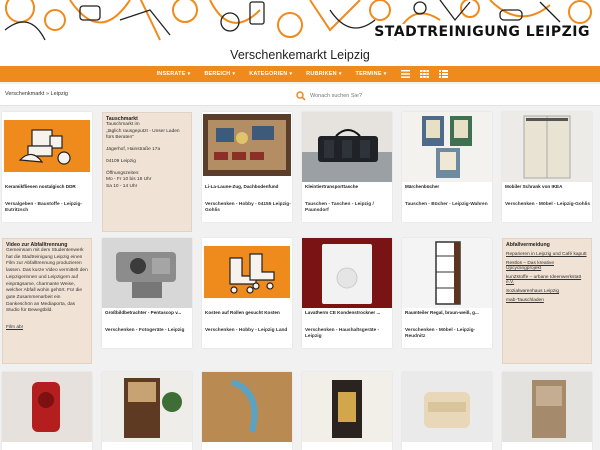 The image size is (600, 450). What do you see at coordinates (547, 254) in the screenshot?
I see `link-reparieren: Reparieren in Leipzig und Café kaputt` at bounding box center [547, 254].